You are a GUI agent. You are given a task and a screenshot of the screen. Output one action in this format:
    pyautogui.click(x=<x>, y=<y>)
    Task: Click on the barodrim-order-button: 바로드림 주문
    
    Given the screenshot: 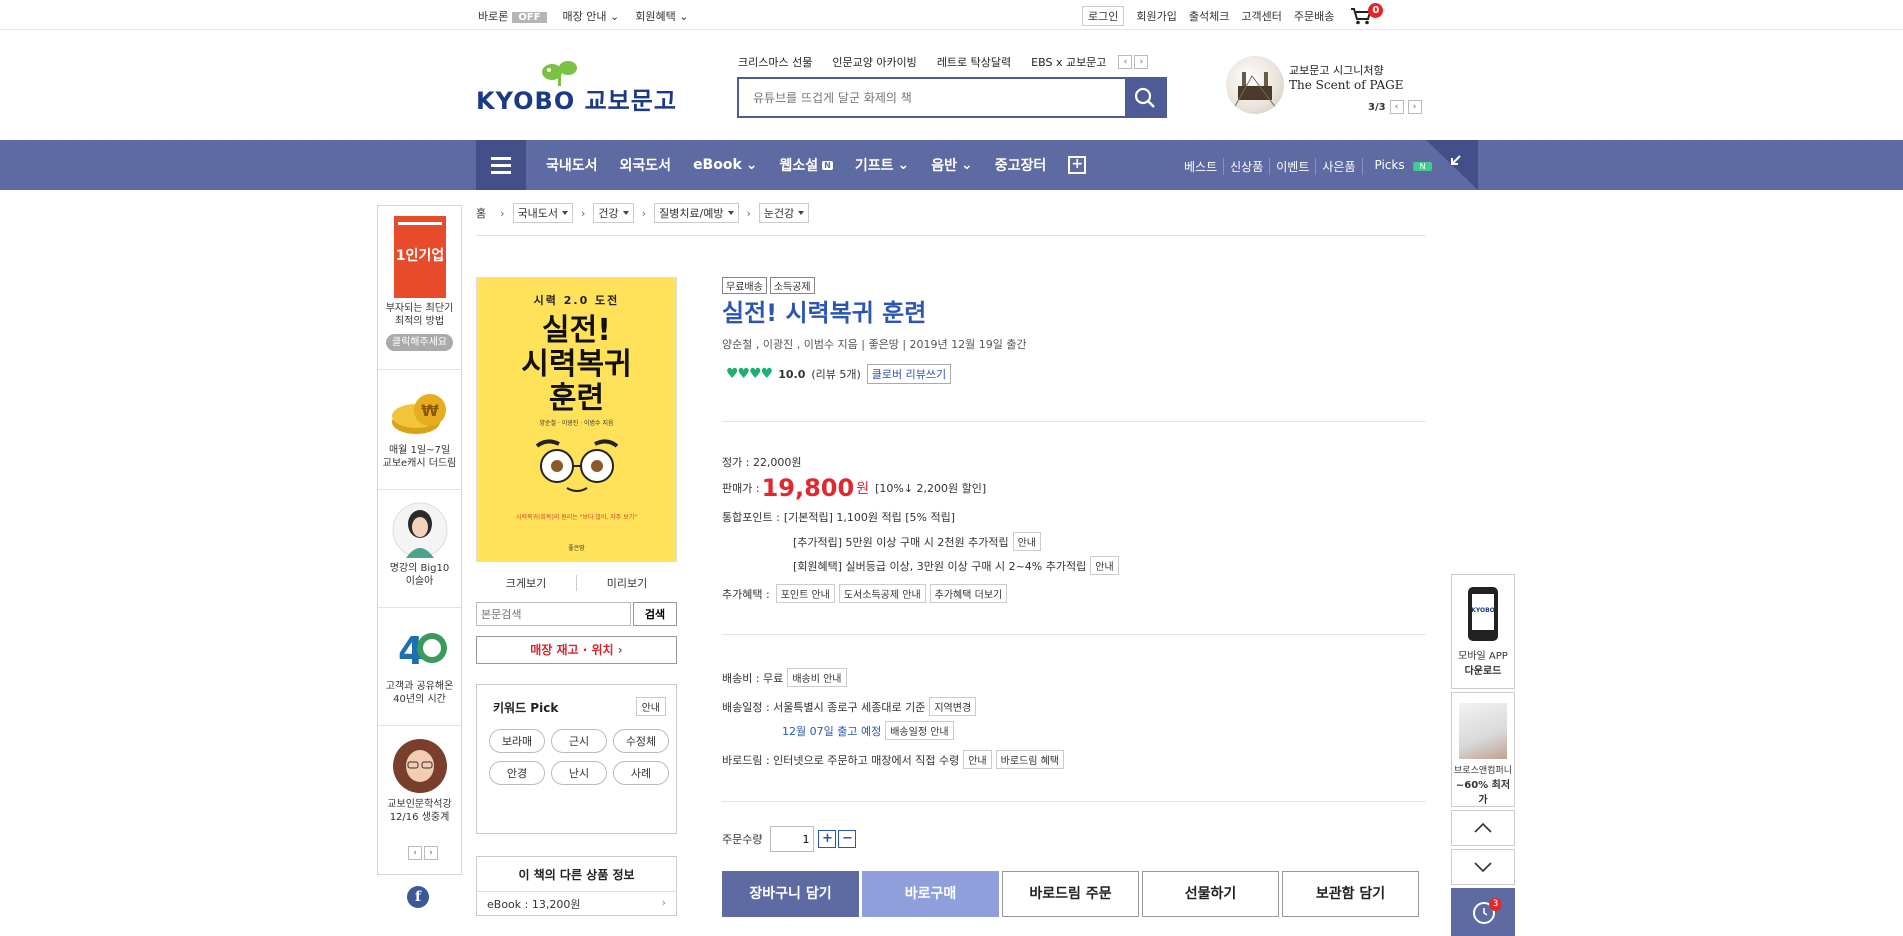 What is the action you would take?
    pyautogui.click(x=1070, y=894)
    